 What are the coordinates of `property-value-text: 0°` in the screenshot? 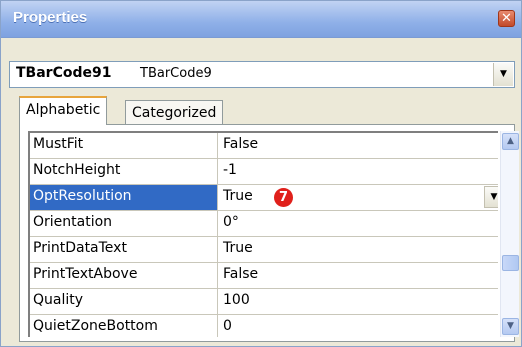 It's located at (231, 222).